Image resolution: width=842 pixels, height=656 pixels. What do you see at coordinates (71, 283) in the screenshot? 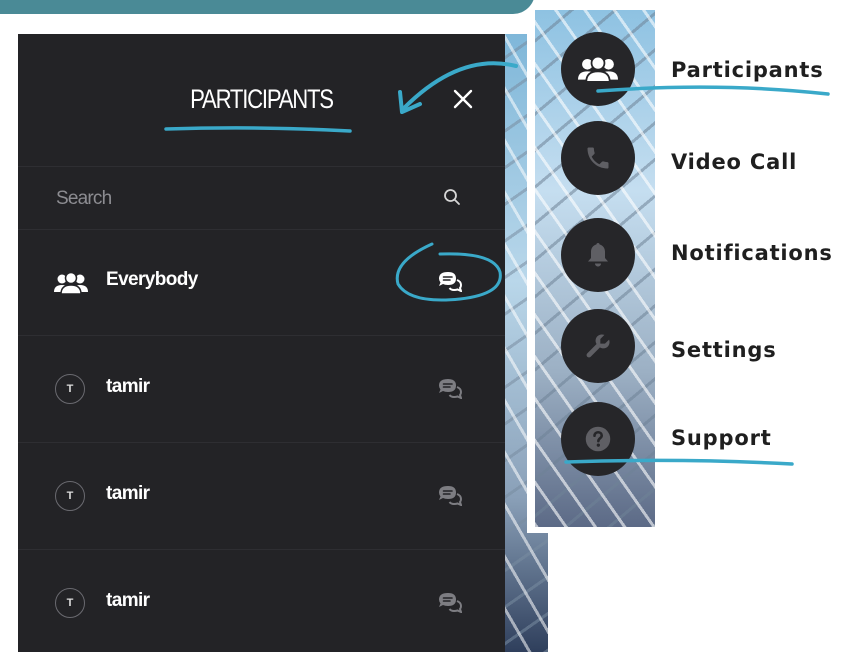
I see `group-icon` at bounding box center [71, 283].